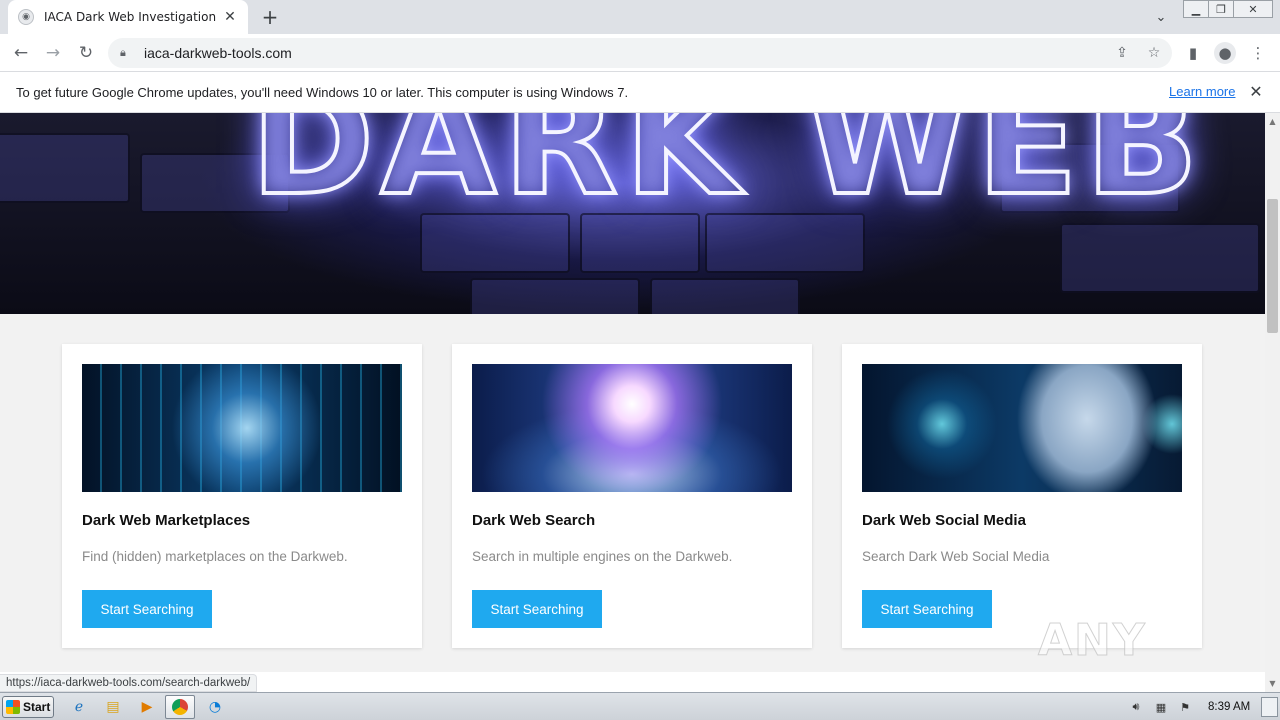 The width and height of the screenshot is (1280, 720). What do you see at coordinates (1196, 9) in the screenshot?
I see `minimize-icon: ▁` at bounding box center [1196, 9].